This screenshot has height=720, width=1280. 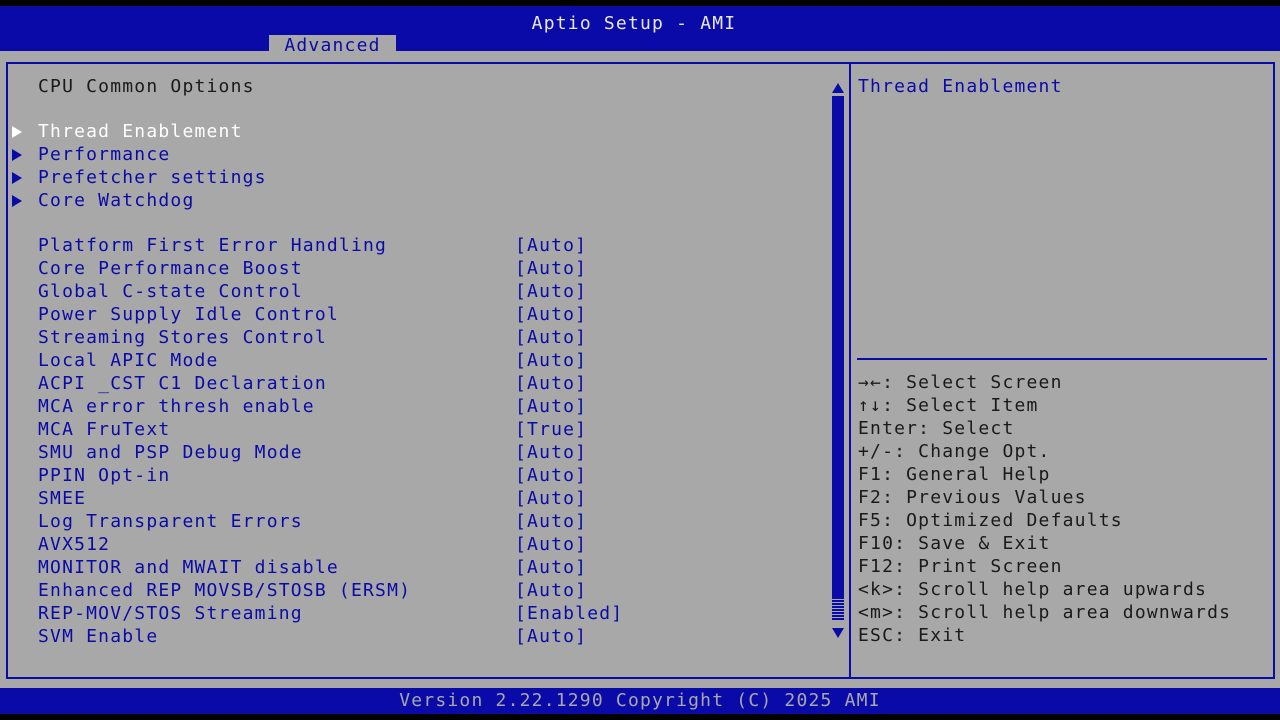 I want to click on version-text: Version 2.22.1290 Copyright (C) 2025 AMI, so click(x=640, y=700).